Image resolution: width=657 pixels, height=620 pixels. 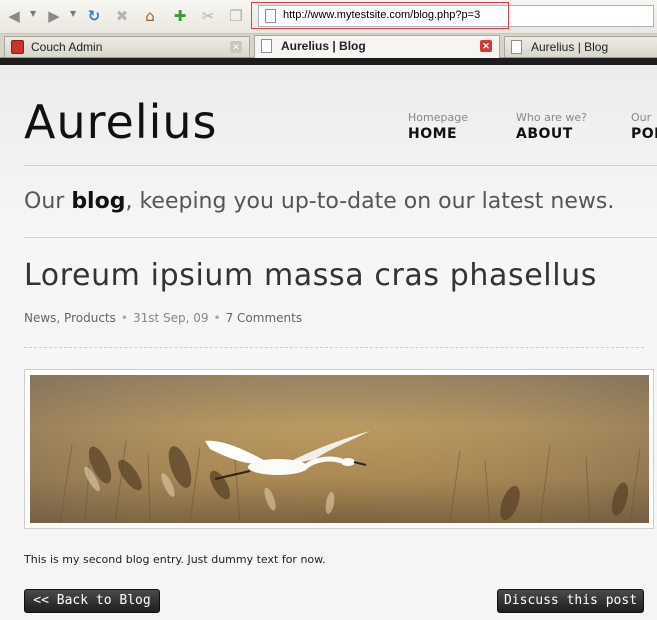 What do you see at coordinates (570, 601) in the screenshot?
I see `discuss-post-button: Discuss this post` at bounding box center [570, 601].